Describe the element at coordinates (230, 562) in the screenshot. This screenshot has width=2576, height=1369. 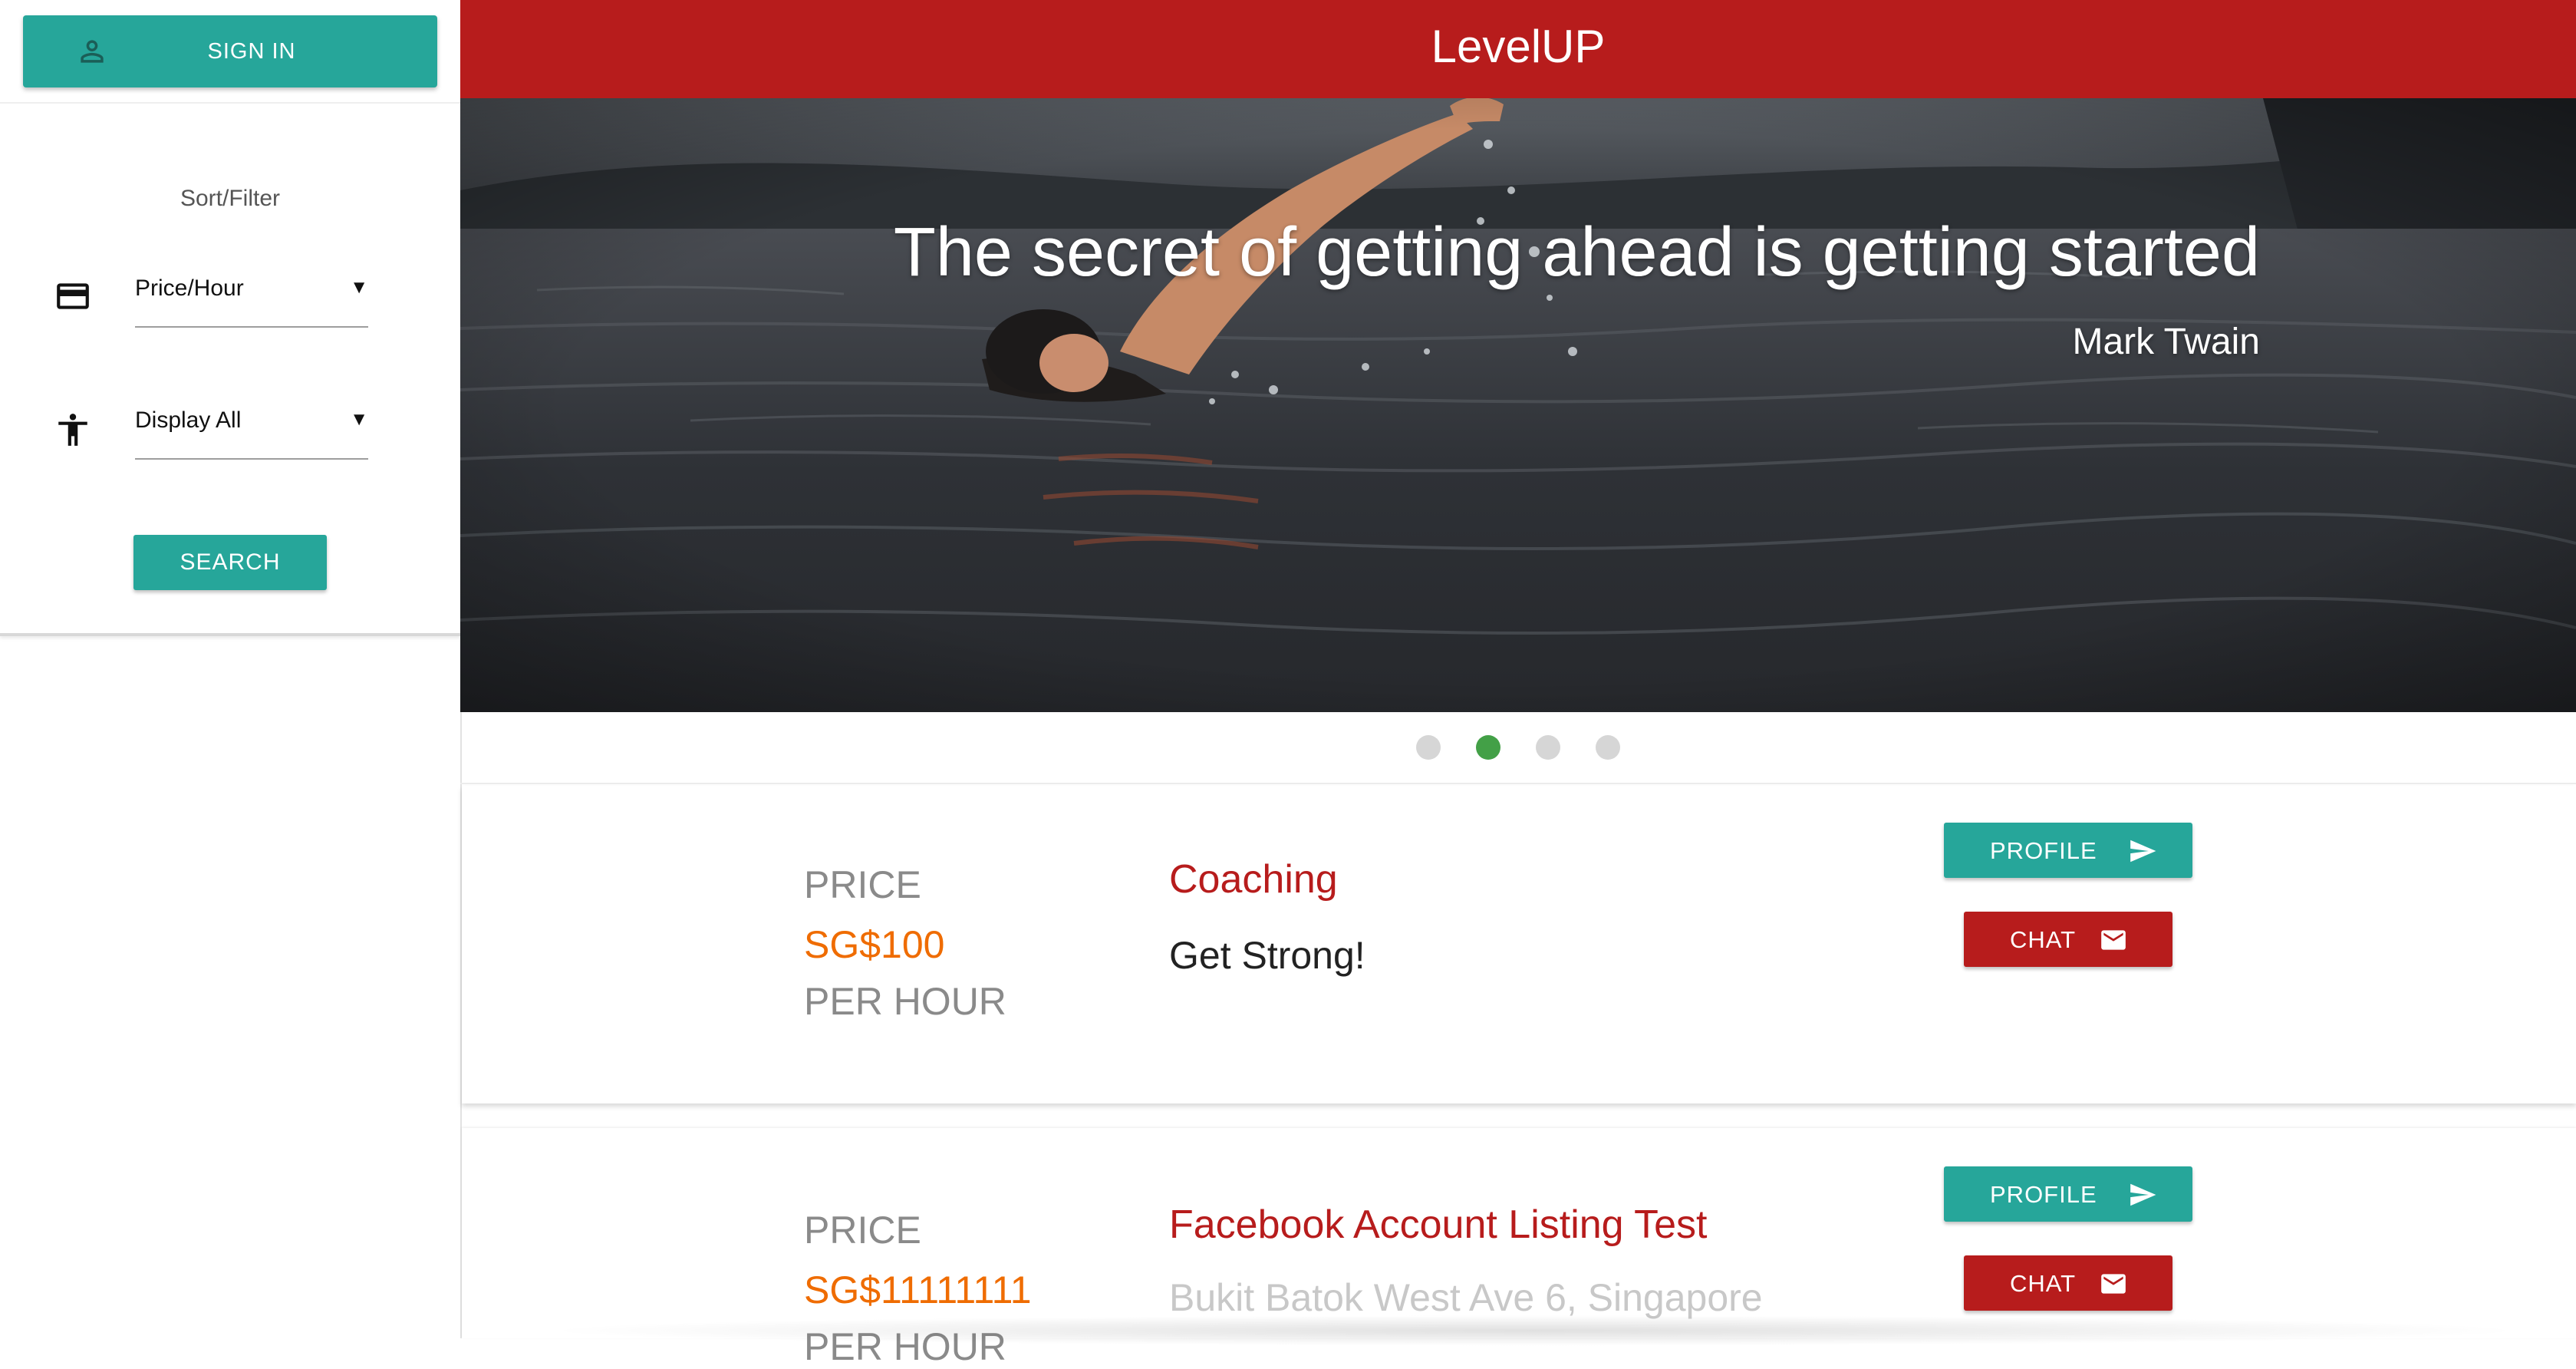
I see `search-button: SEARCH` at that location.